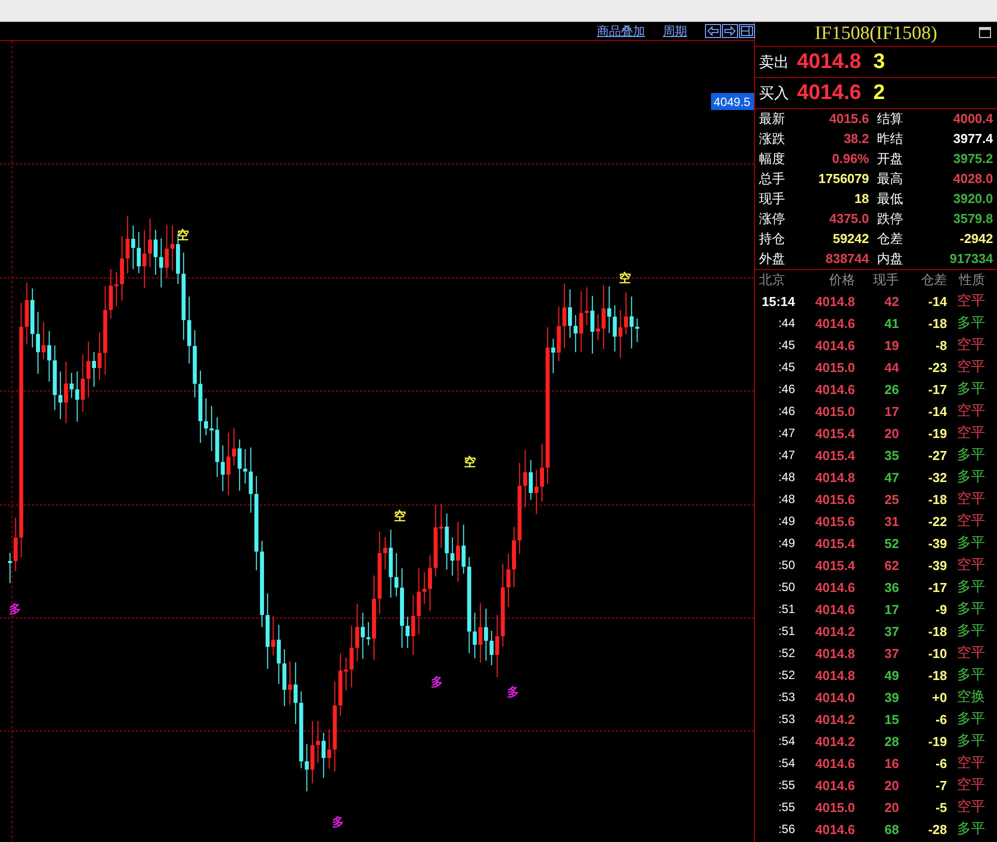  Describe the element at coordinates (747, 31) in the screenshot. I see `panel-toggle-icon` at that location.